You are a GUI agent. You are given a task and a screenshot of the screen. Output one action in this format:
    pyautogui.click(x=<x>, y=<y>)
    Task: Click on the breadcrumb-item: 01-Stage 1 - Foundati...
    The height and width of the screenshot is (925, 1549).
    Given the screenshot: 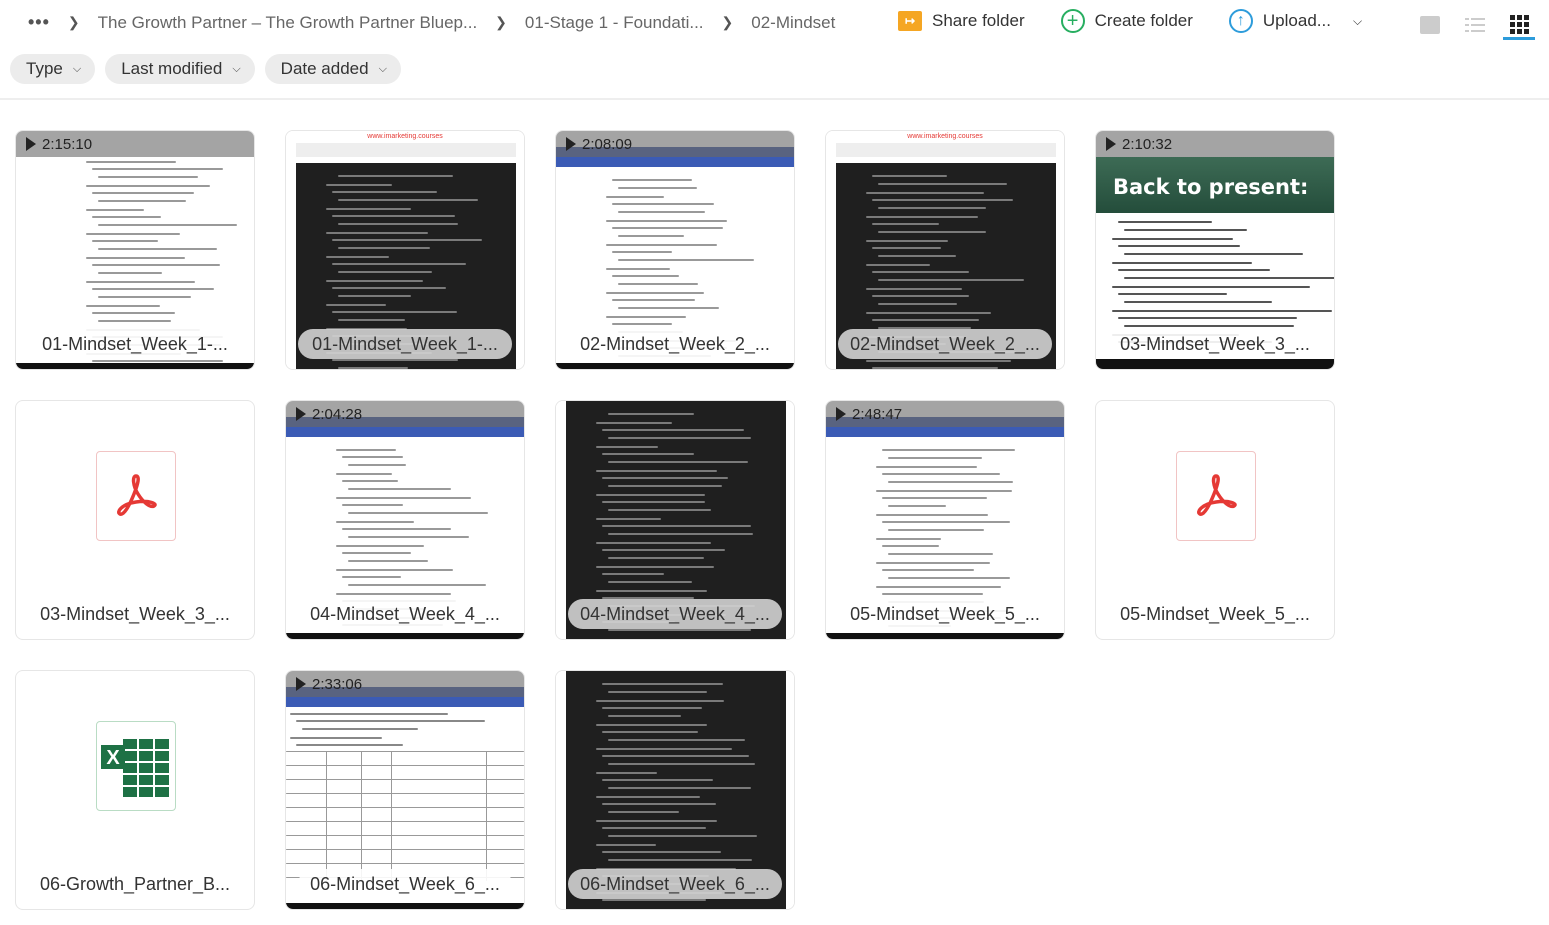 What is the action you would take?
    pyautogui.click(x=614, y=23)
    